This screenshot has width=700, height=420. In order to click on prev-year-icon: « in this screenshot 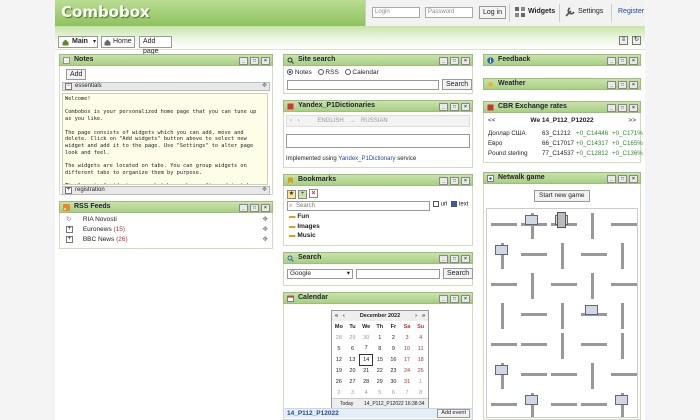, I will do `click(336, 316)`.